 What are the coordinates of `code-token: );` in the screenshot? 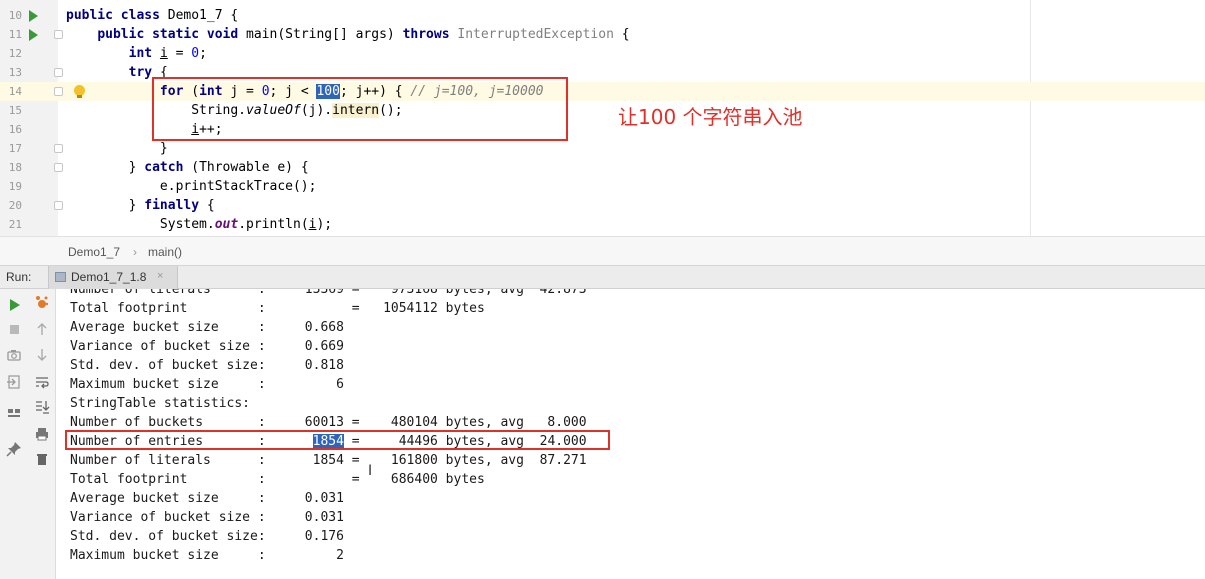 It's located at (324, 224).